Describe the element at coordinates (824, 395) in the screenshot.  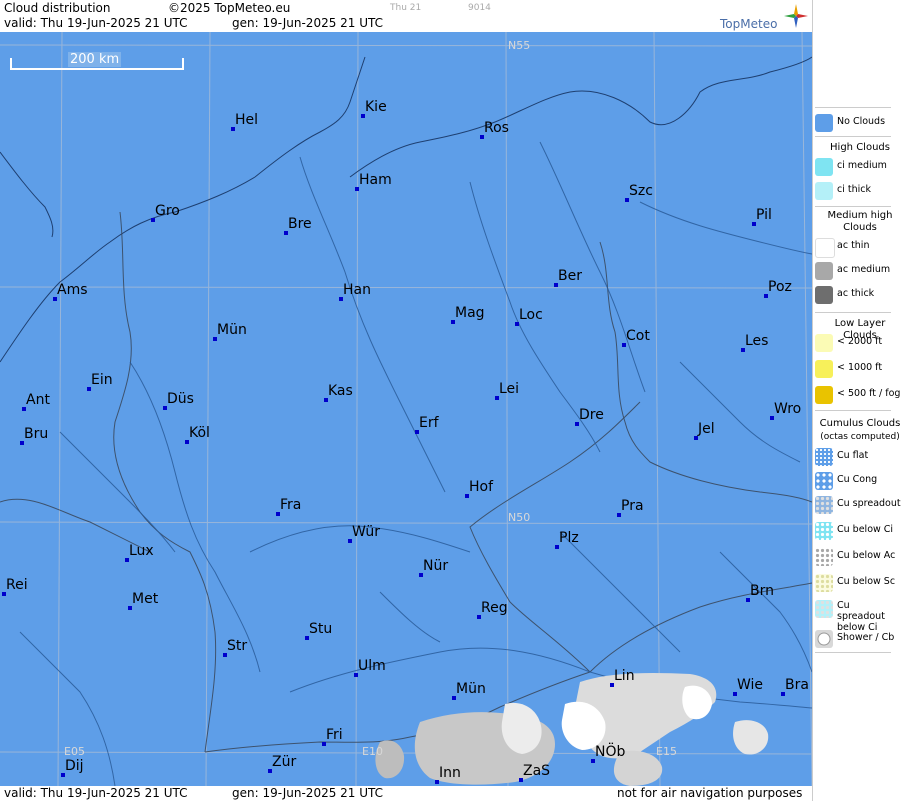
I see `fog-swatch-icon` at that location.